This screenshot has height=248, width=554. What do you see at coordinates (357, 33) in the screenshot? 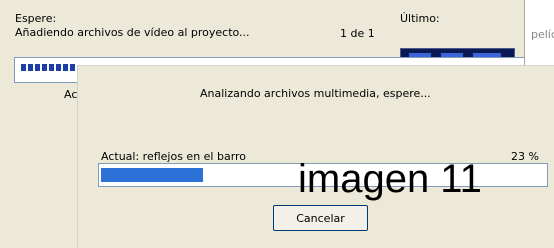
I see `file-counter: 1 de 1` at bounding box center [357, 33].